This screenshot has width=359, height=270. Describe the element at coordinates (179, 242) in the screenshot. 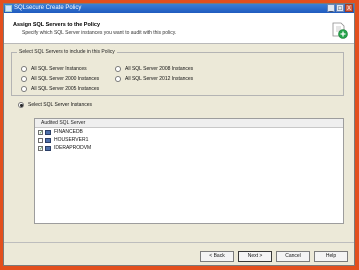

I see `footer-divider` at that location.